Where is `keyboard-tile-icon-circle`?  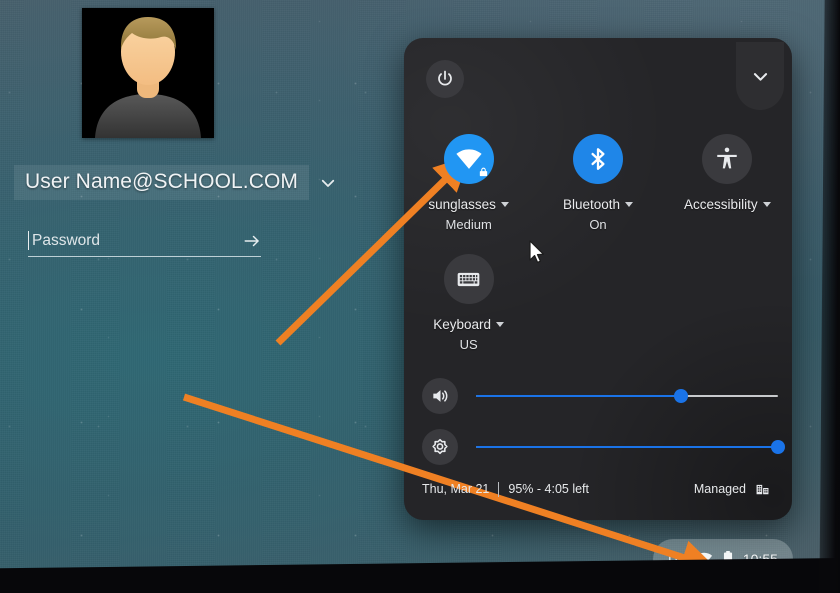
keyboard-tile-icon-circle is located at coordinates (468, 279).